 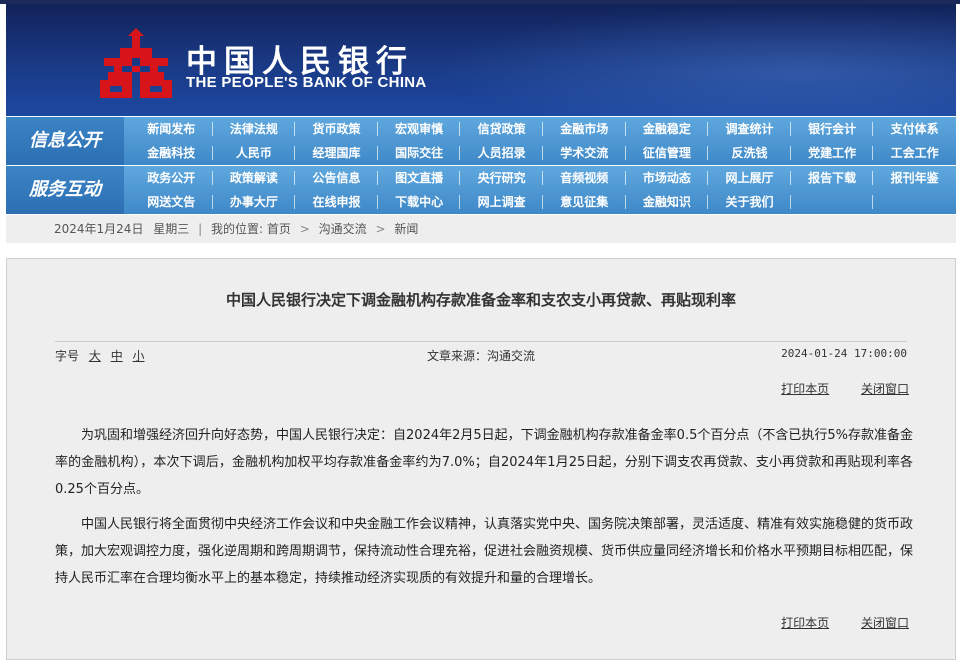 I want to click on nav-item-announcements: 公告信息, so click(x=336, y=178).